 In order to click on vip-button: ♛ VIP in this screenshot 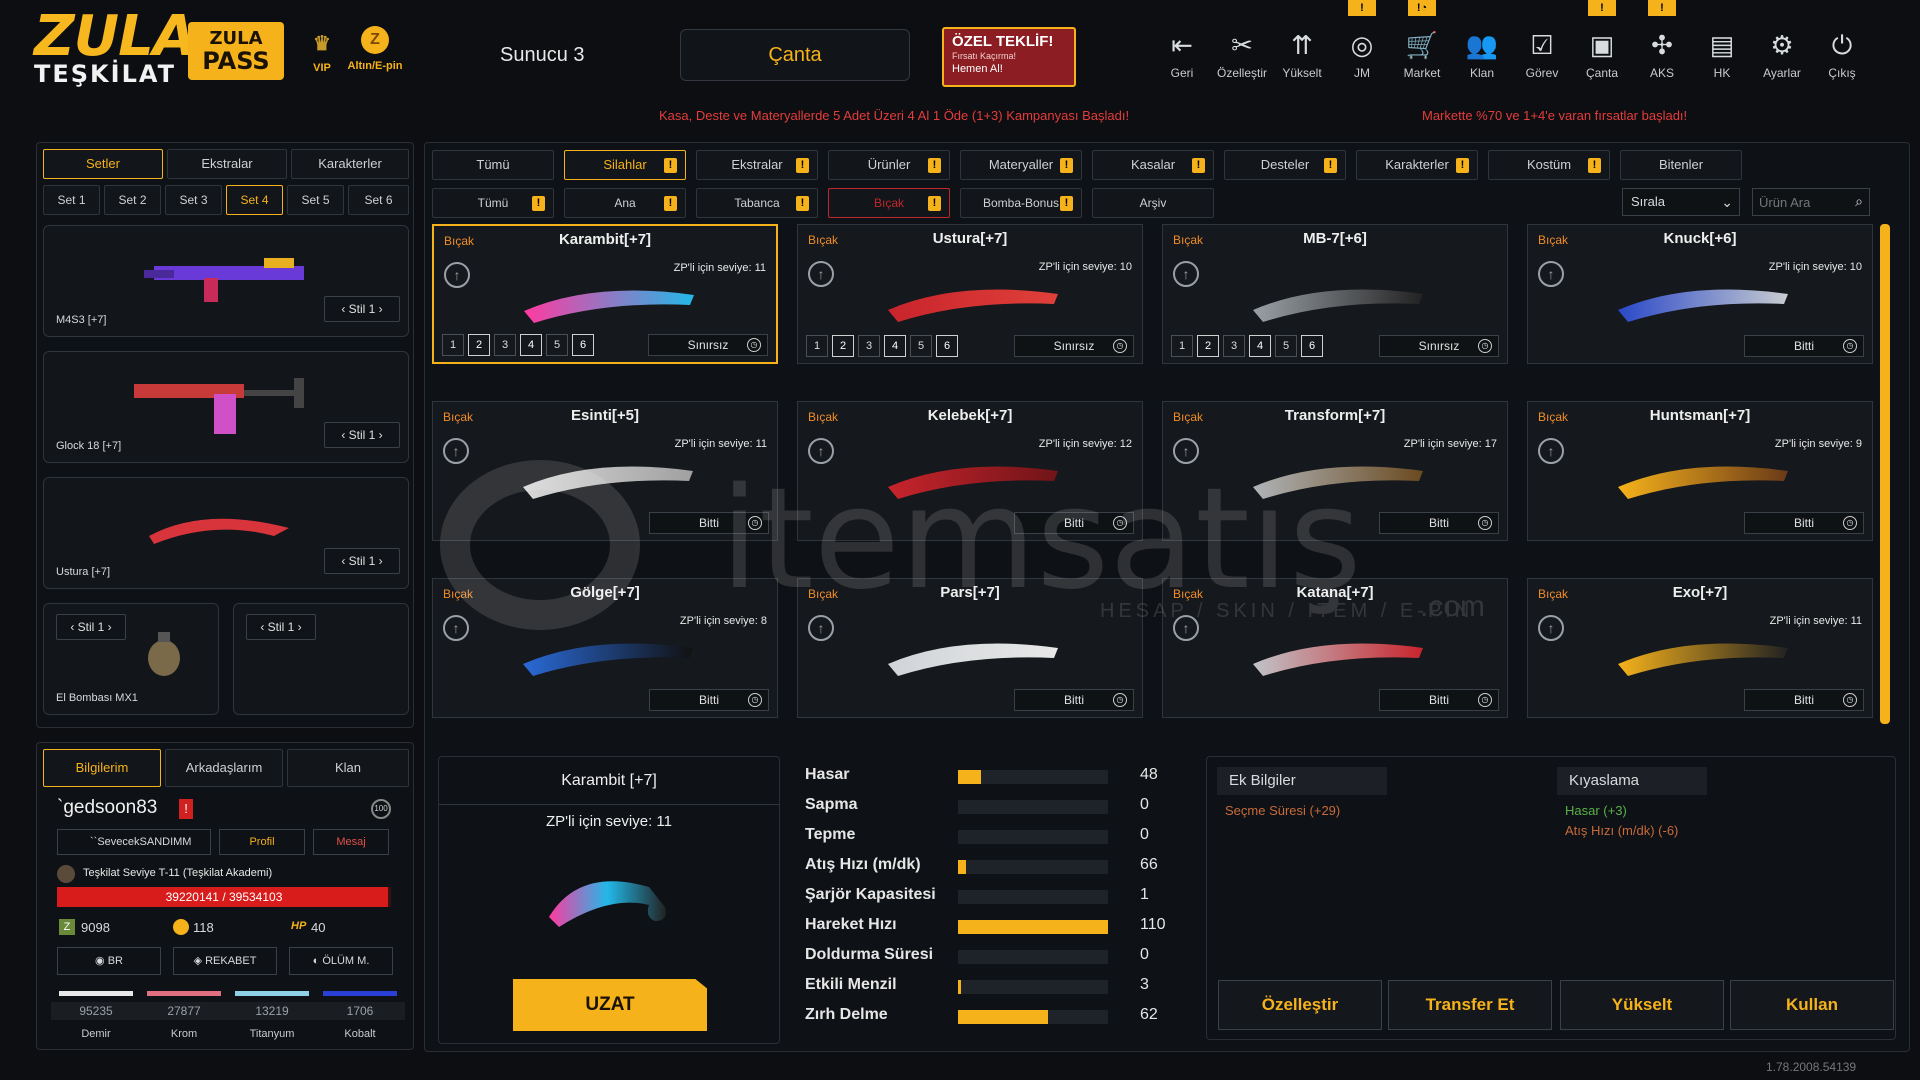, I will do `click(322, 50)`.